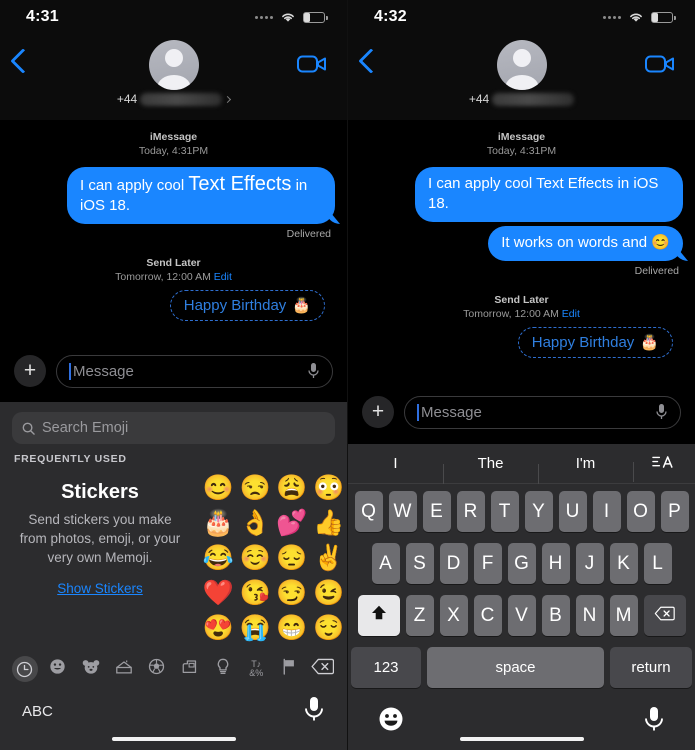 The image size is (695, 750). Describe the element at coordinates (57, 669) in the screenshot. I see `emoji-tab-smileys` at that location.